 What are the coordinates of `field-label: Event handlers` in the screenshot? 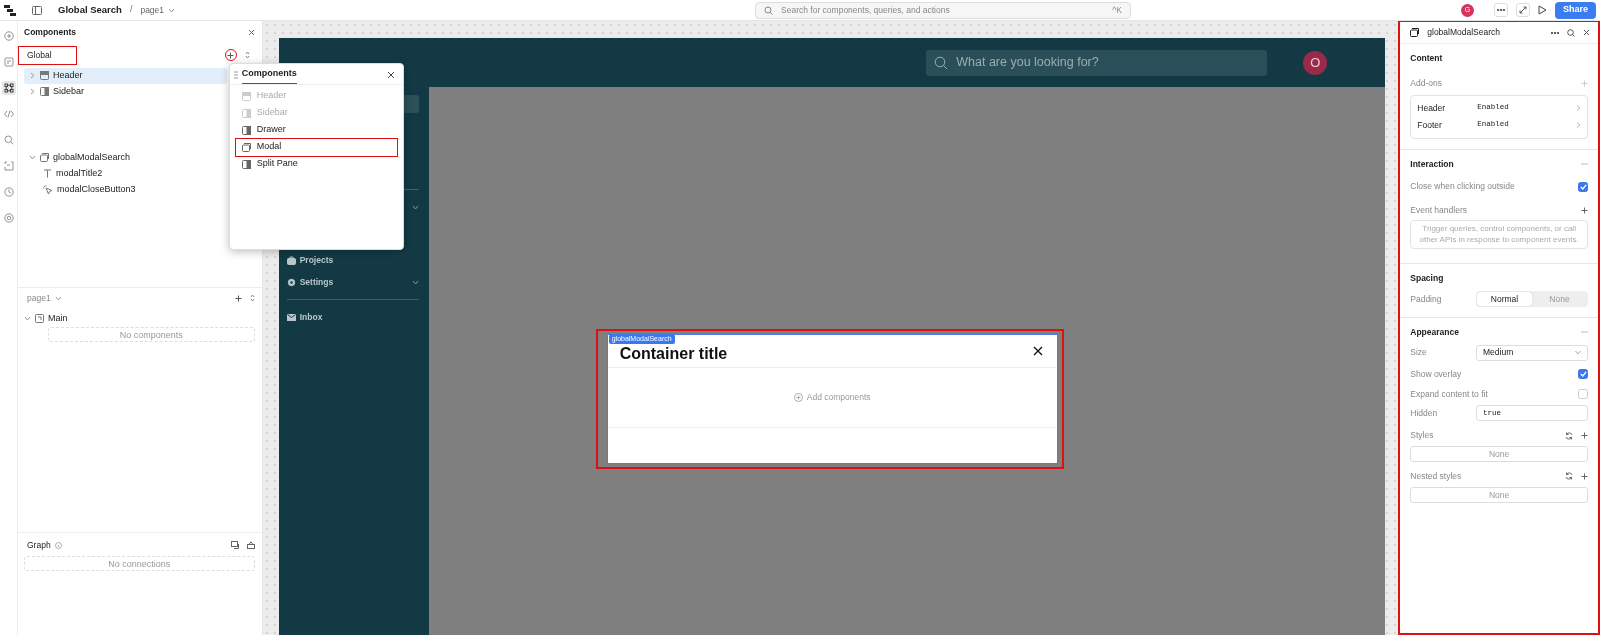 It's located at (1438, 210).